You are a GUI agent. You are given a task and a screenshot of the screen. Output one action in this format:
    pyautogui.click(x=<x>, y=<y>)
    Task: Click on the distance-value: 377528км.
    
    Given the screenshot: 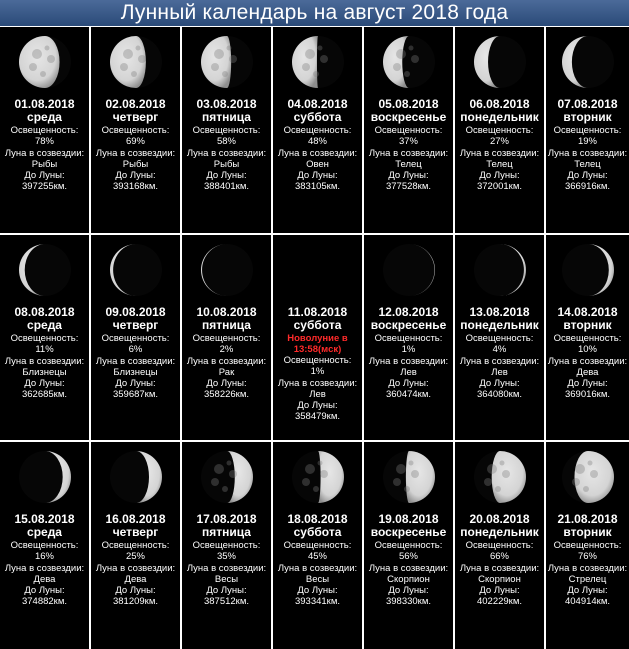 What is the action you would take?
    pyautogui.click(x=408, y=187)
    